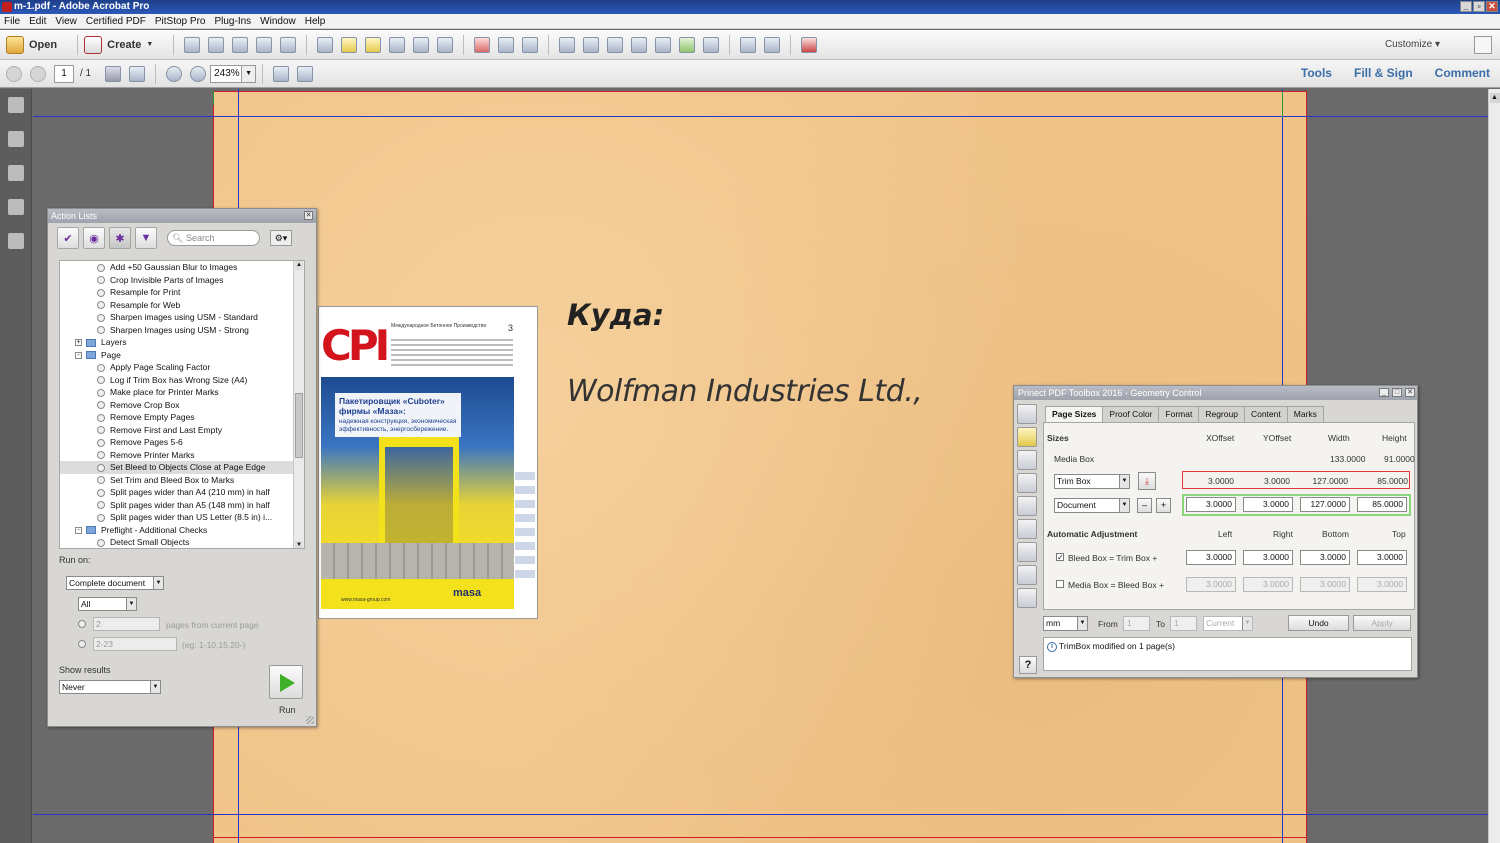  What do you see at coordinates (15, 105) in the screenshot?
I see `page-thumbnails-icon` at bounding box center [15, 105].